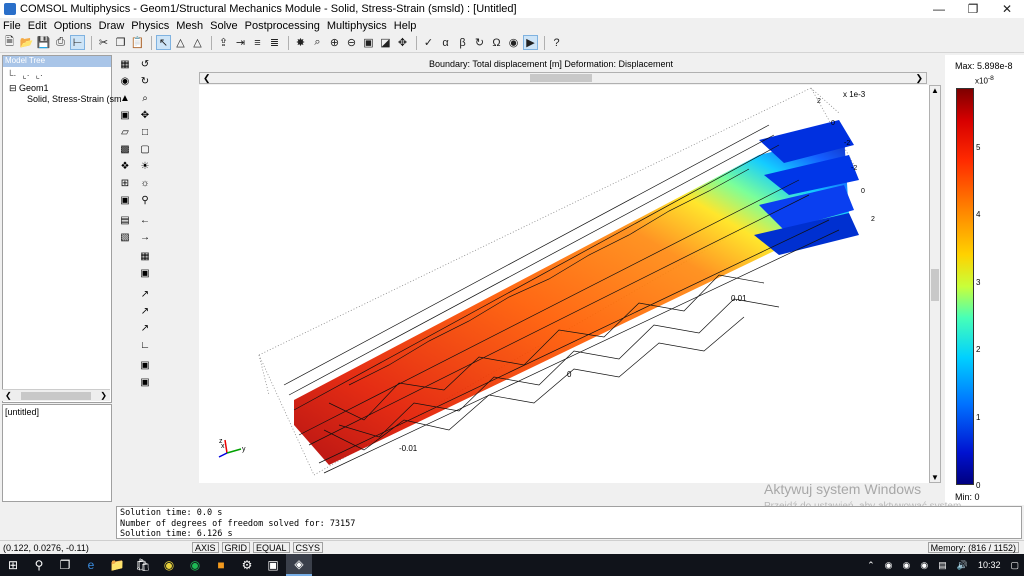 The image size is (1024, 576). What do you see at coordinates (317, 42) in the screenshot?
I see `zoom-window-icon: ⌕` at bounding box center [317, 42].